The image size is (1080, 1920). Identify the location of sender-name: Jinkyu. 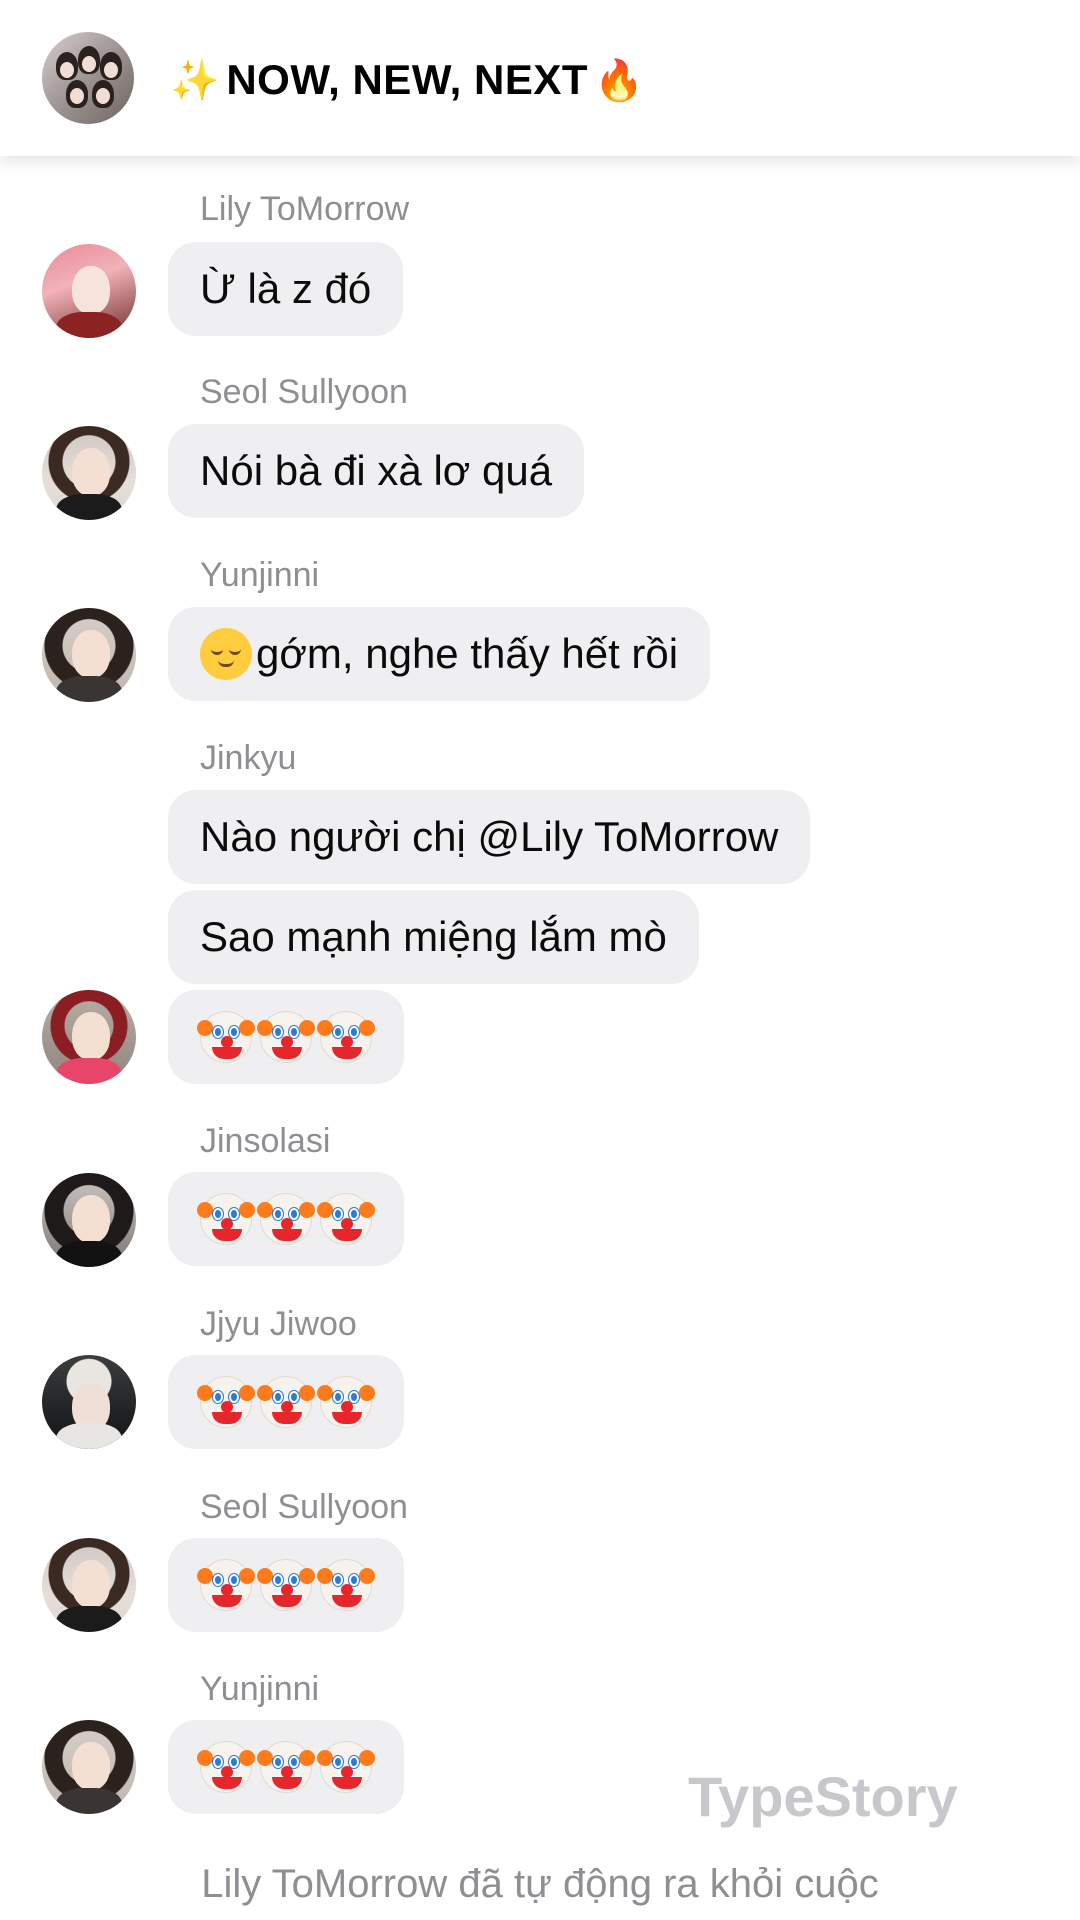
(248, 758).